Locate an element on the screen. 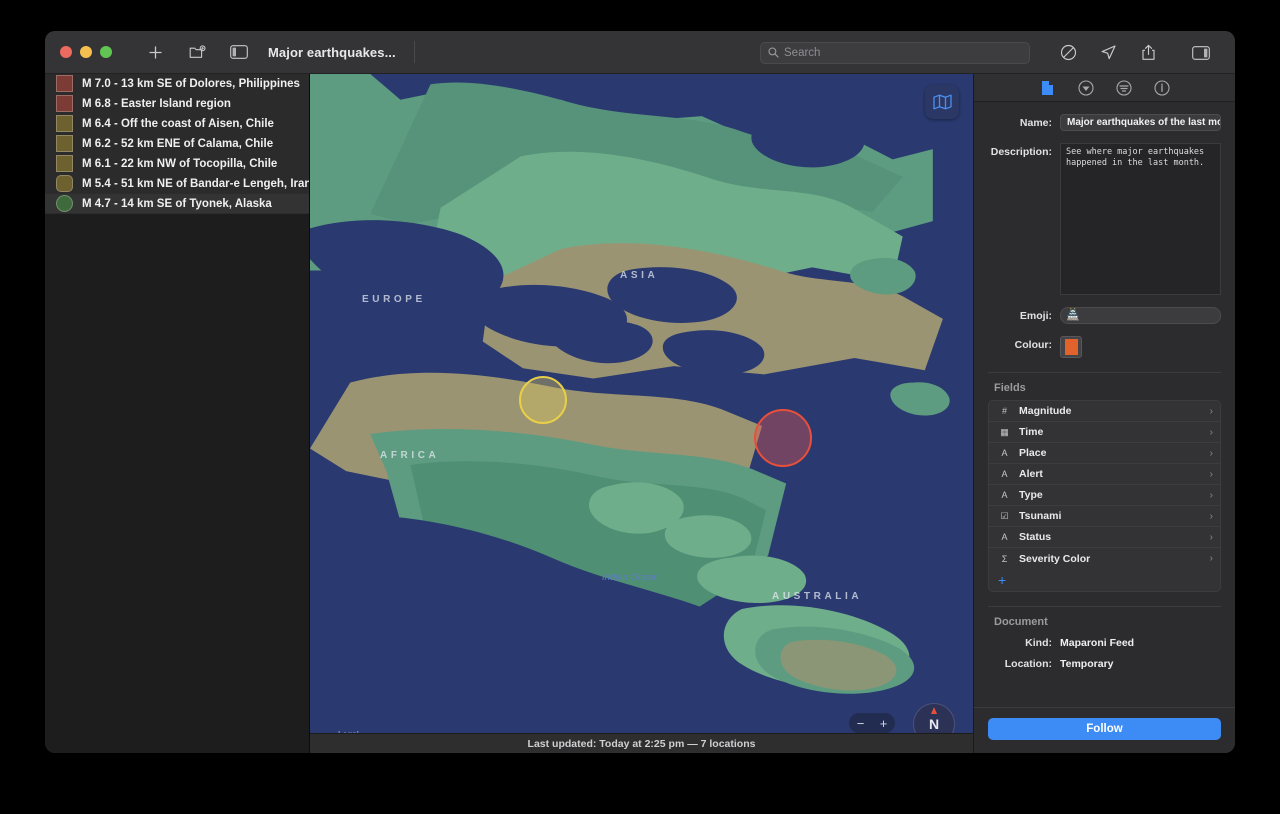  plus-icon is located at coordinates (155, 52).